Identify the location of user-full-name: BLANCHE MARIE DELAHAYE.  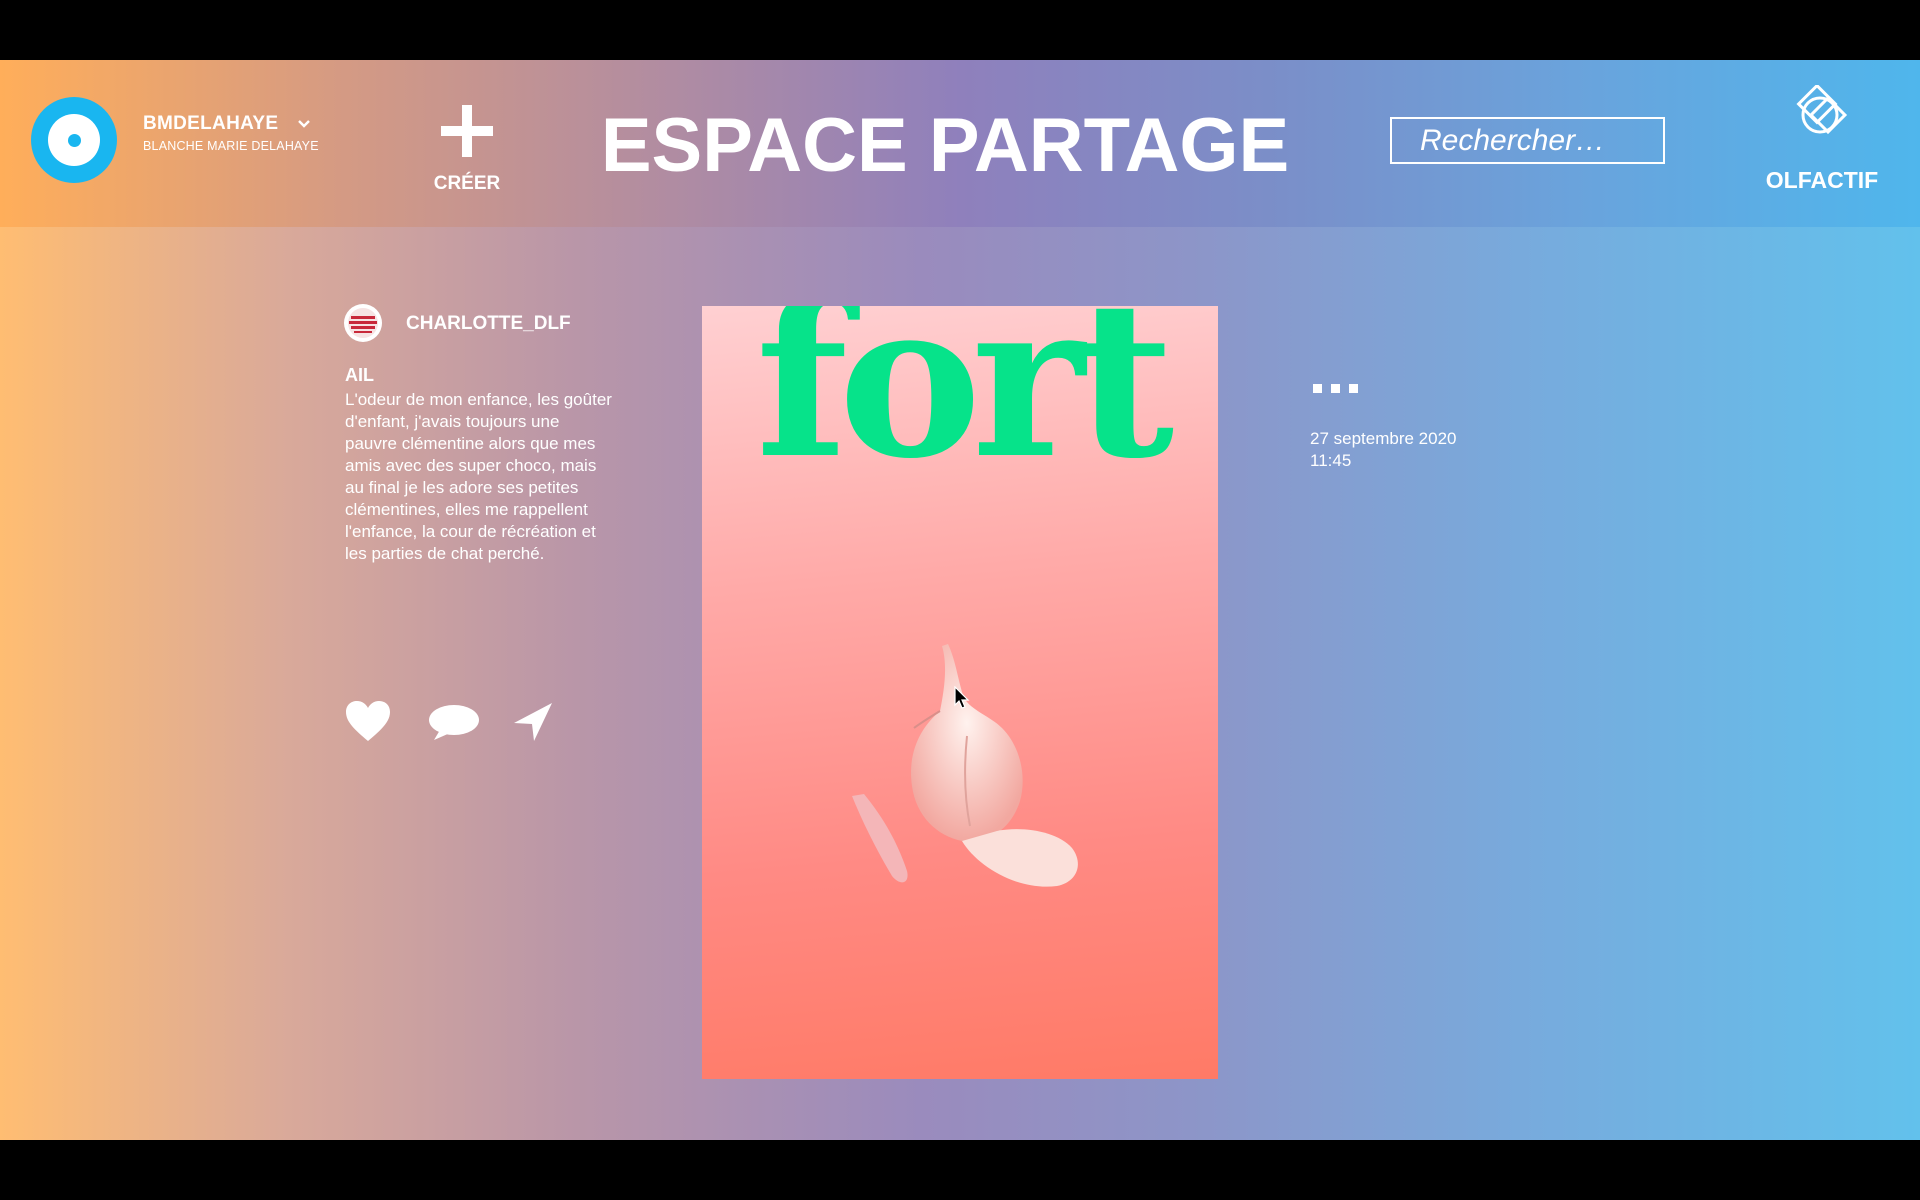
(231, 146).